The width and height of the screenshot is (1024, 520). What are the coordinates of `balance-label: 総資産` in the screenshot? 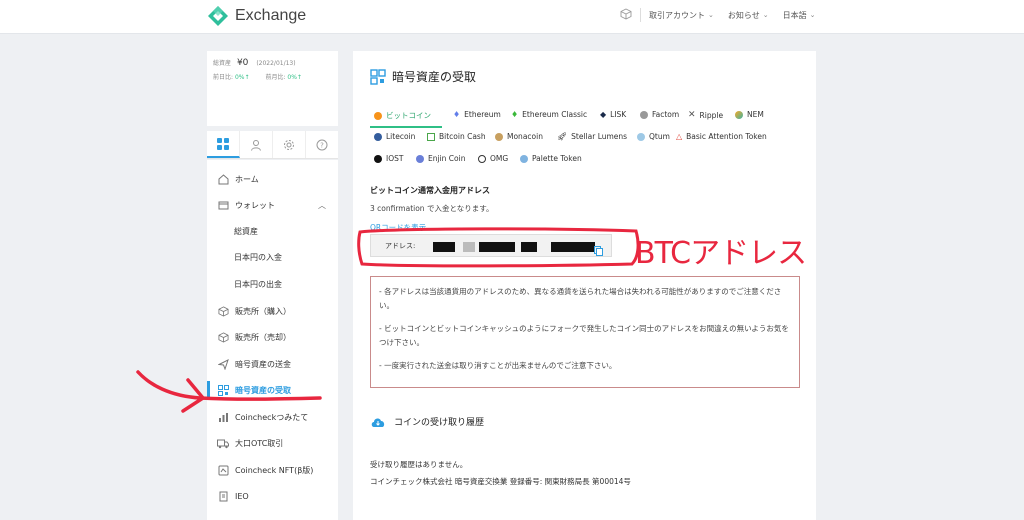 It's located at (222, 63).